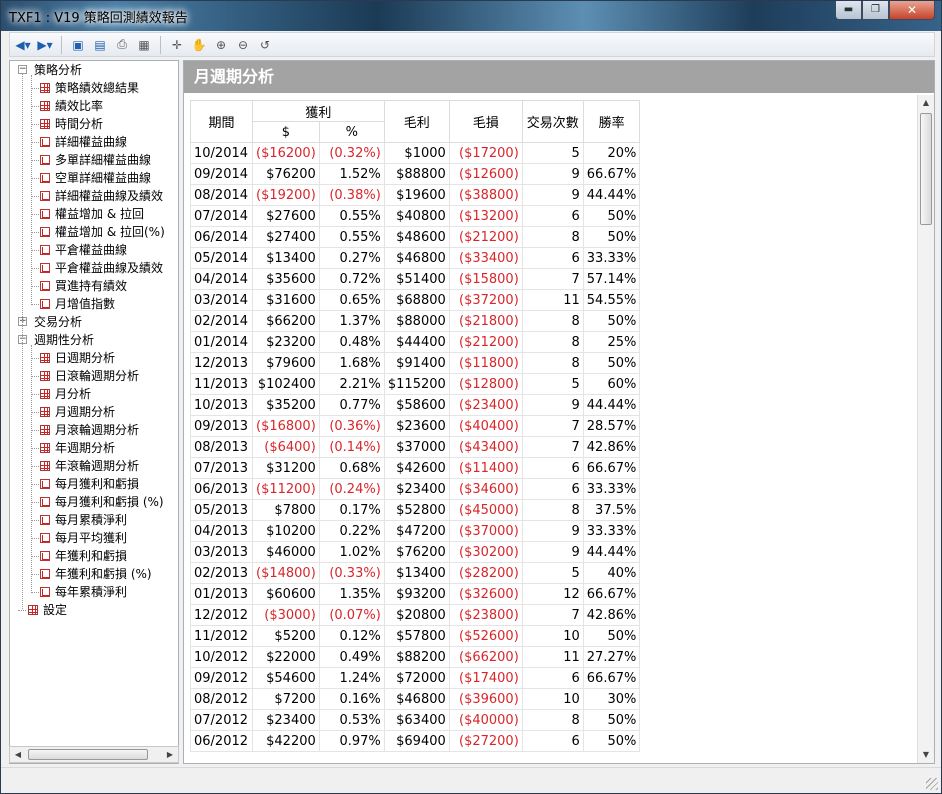 This screenshot has height=794, width=942. Describe the element at coordinates (61, 44) in the screenshot. I see `toolbar-separator` at that location.